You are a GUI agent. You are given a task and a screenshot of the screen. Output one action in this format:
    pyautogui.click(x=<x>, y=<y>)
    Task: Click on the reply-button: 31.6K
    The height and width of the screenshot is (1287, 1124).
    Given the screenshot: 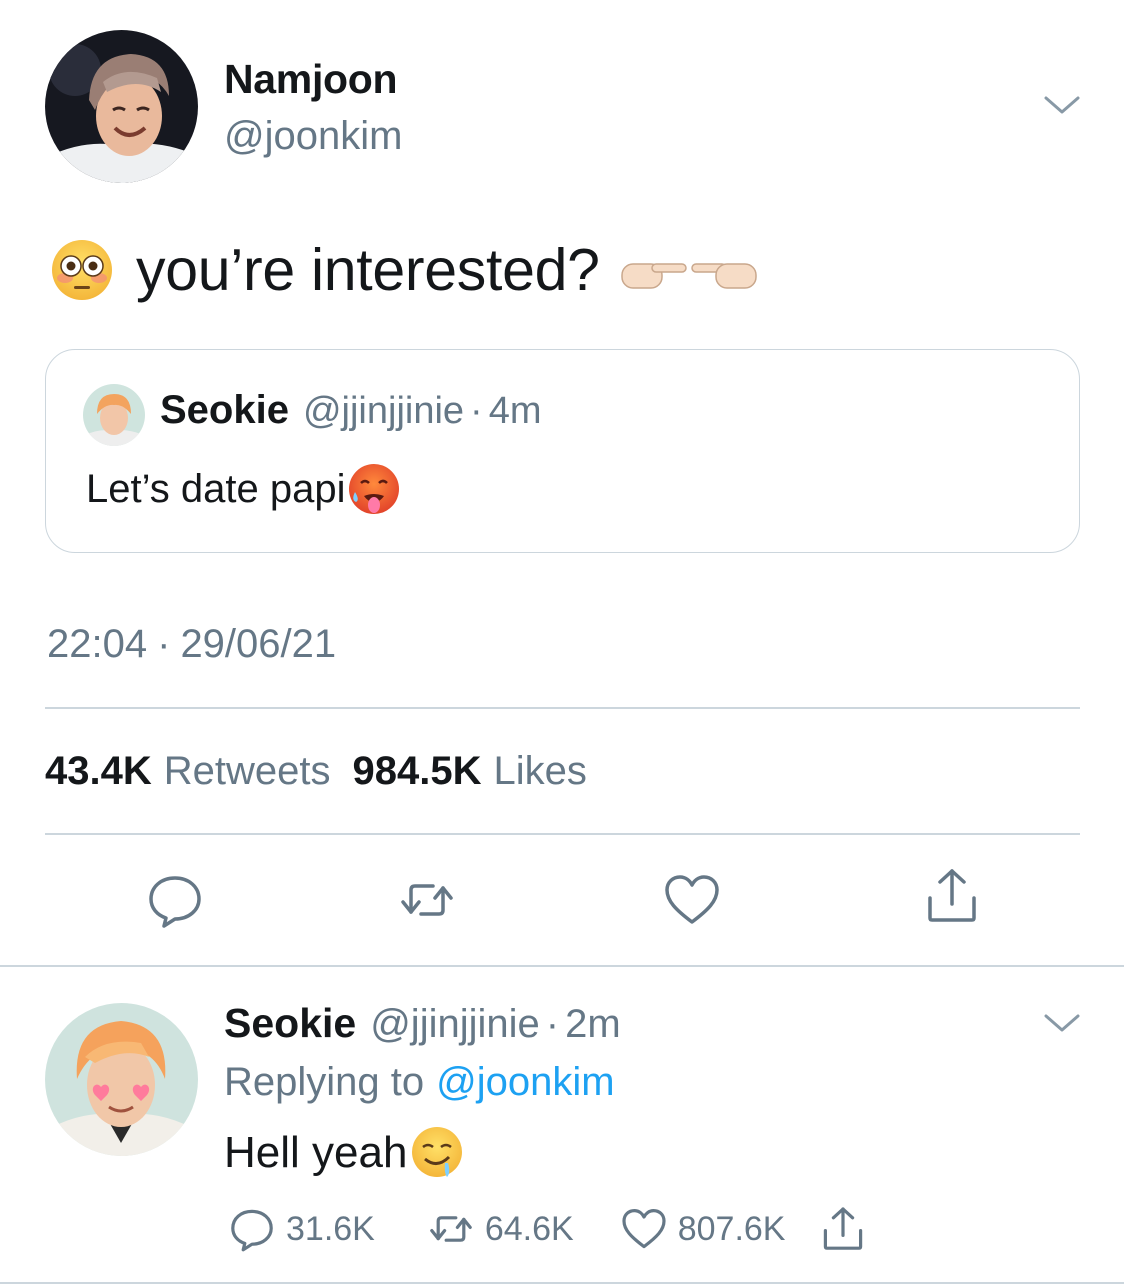 What is the action you would take?
    pyautogui.click(x=301, y=1229)
    